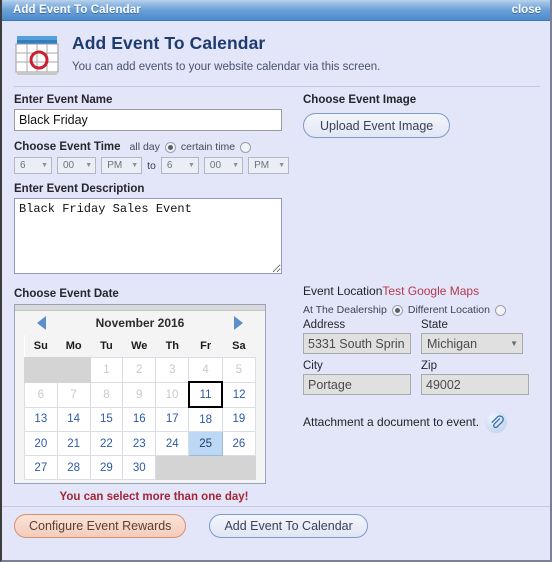 This screenshot has width=552, height=562. What do you see at coordinates (526, 10) in the screenshot?
I see `close-link: close` at bounding box center [526, 10].